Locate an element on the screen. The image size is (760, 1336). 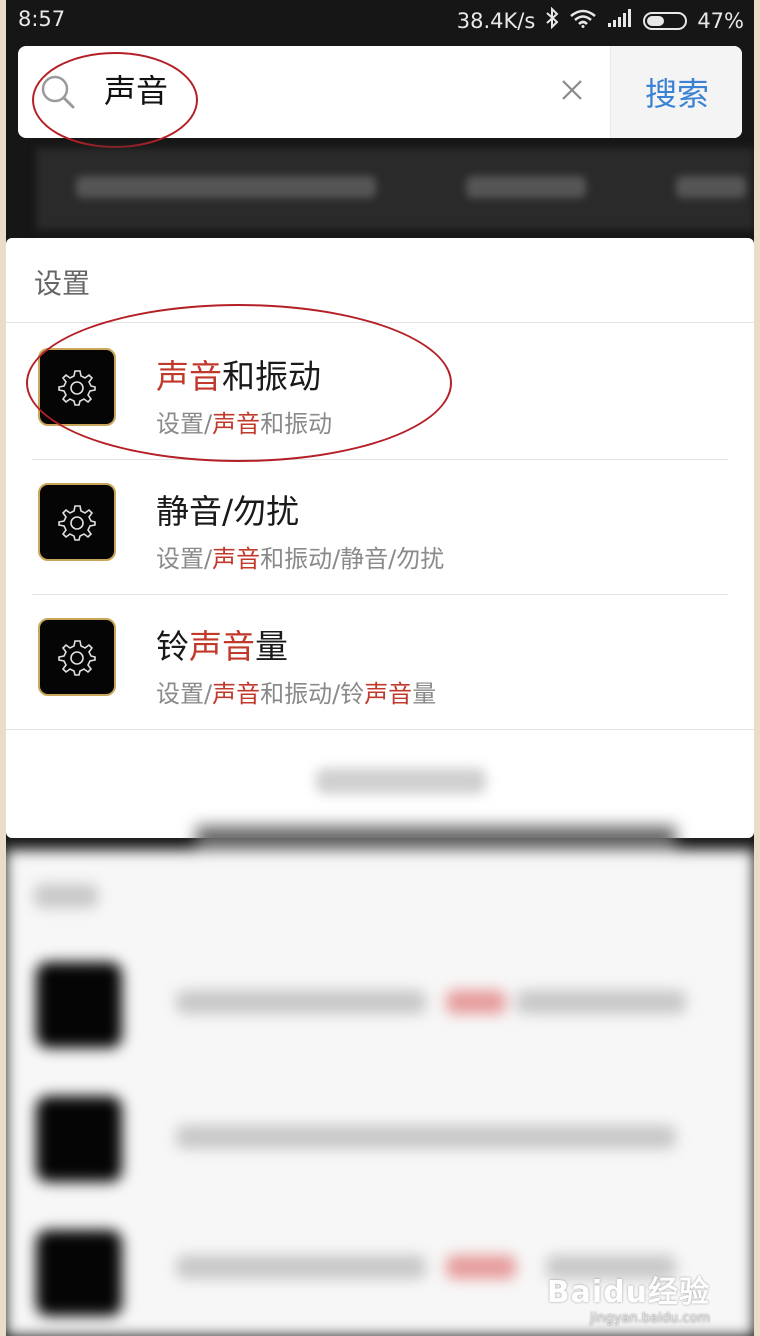
result-path: 设置/声音和振动 is located at coordinates (244, 421).